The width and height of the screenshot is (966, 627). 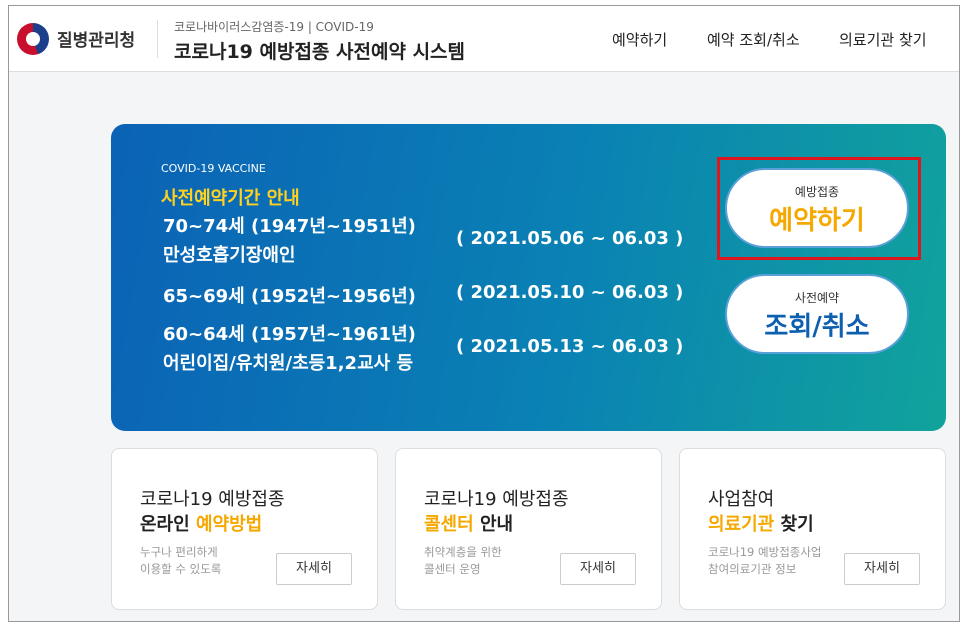 What do you see at coordinates (794, 524) in the screenshot?
I see `card-subtitle: 찾기` at bounding box center [794, 524].